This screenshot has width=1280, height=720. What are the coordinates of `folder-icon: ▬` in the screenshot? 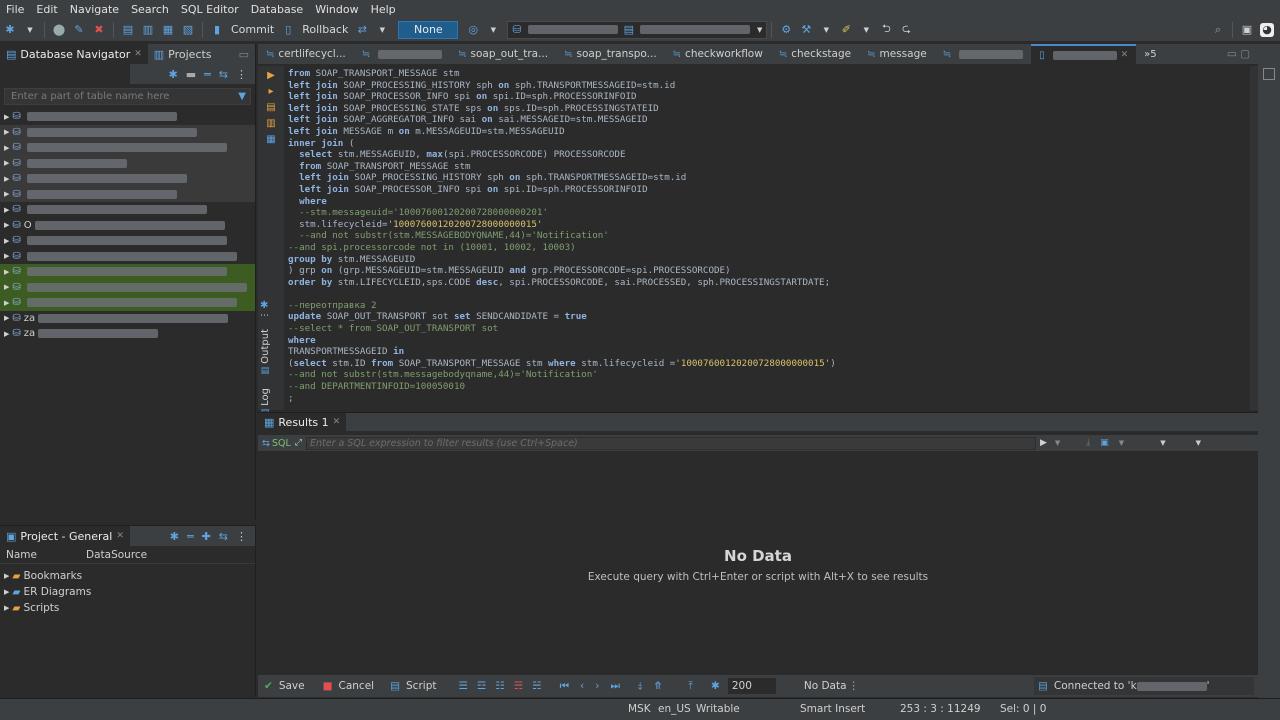 It's located at (191, 74).